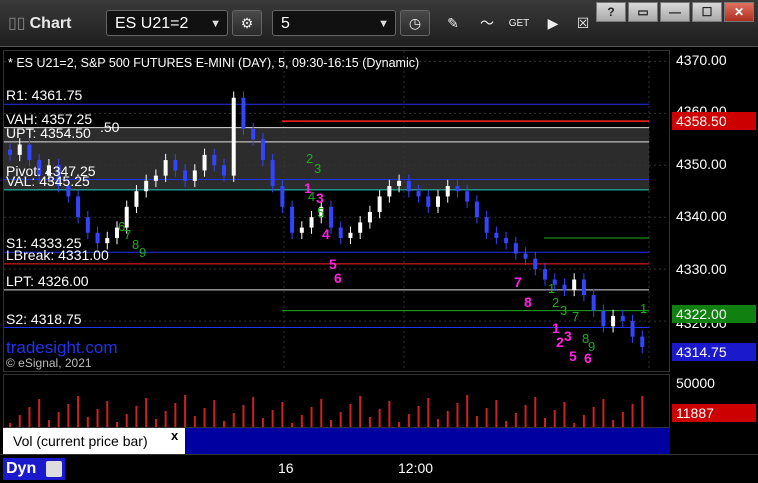 The height and width of the screenshot is (483, 758). I want to click on play-icon: ▶, so click(553, 22).